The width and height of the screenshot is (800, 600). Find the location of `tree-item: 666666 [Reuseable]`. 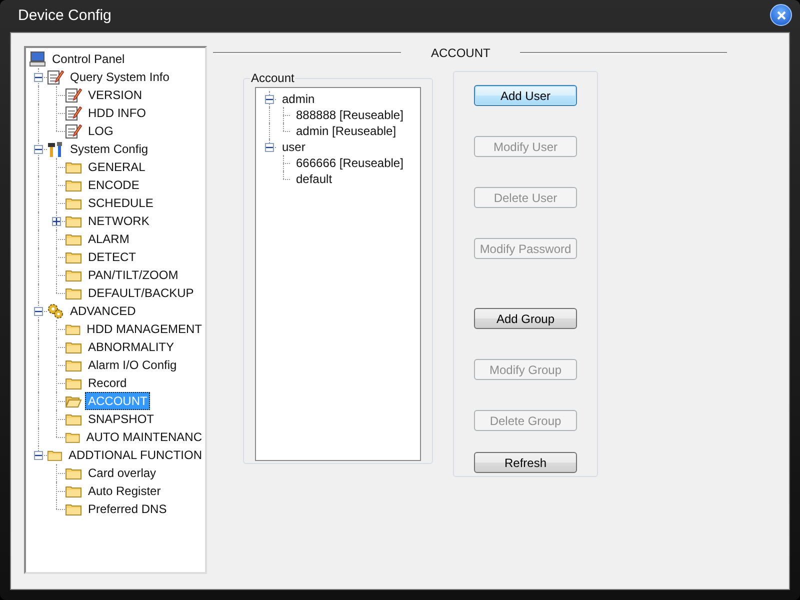

tree-item: 666666 [Reuseable] is located at coordinates (349, 163).